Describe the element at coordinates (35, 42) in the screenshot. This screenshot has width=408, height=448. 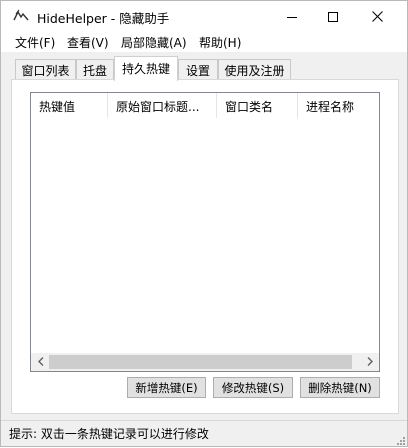
I see `menu-file: 文件(F)` at that location.